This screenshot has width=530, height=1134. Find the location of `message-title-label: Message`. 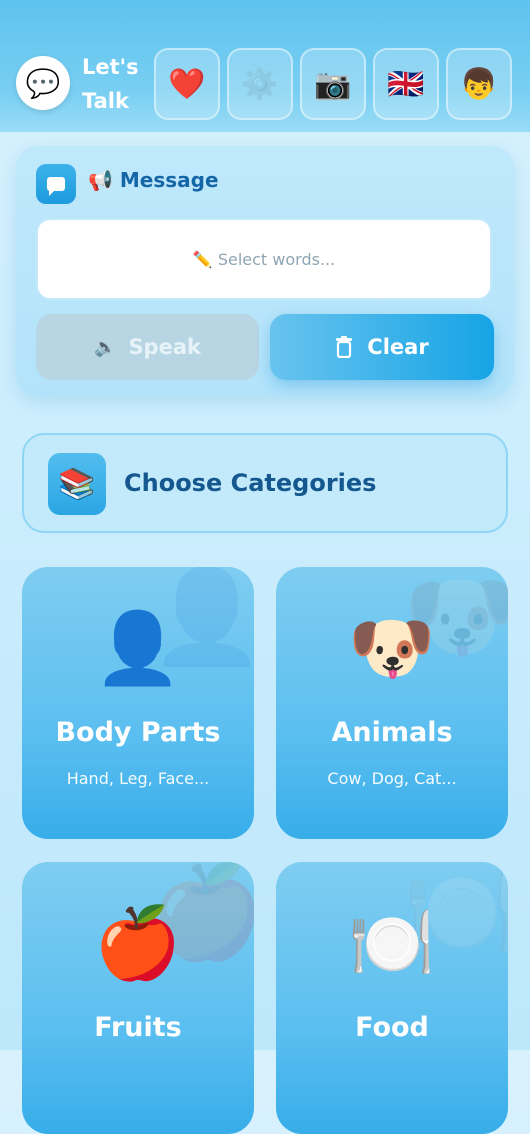

message-title-label: Message is located at coordinates (169, 180).